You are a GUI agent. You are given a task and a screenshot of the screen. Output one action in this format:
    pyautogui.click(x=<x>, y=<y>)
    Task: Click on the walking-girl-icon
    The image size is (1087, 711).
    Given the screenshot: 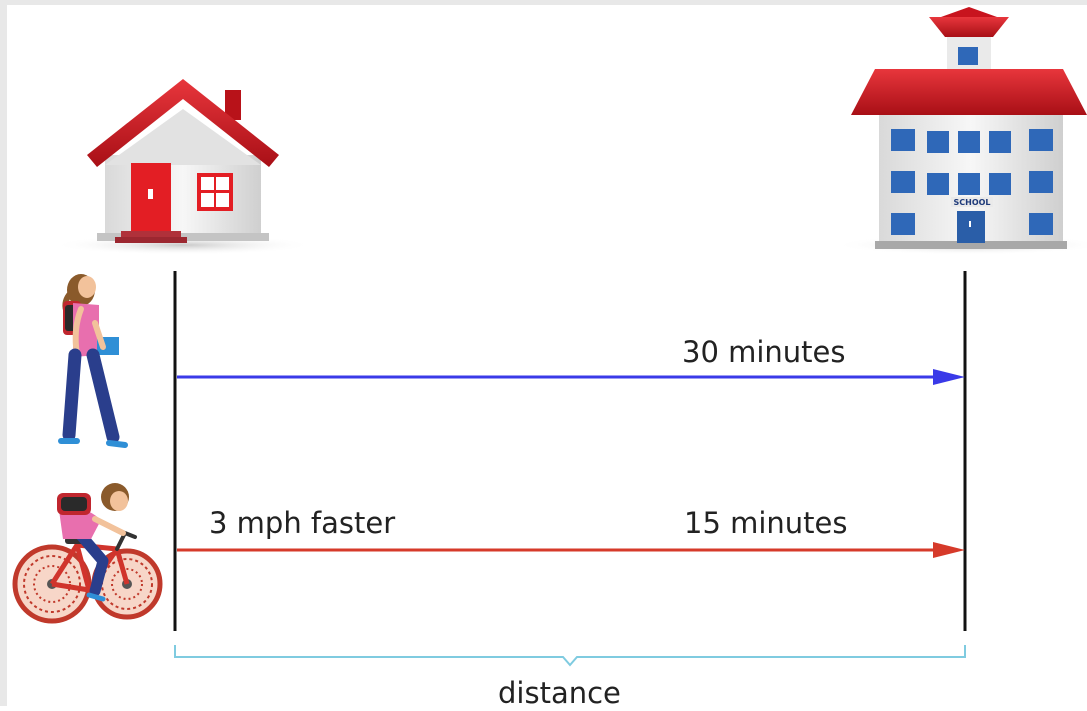 What is the action you would take?
    pyautogui.click(x=93, y=361)
    